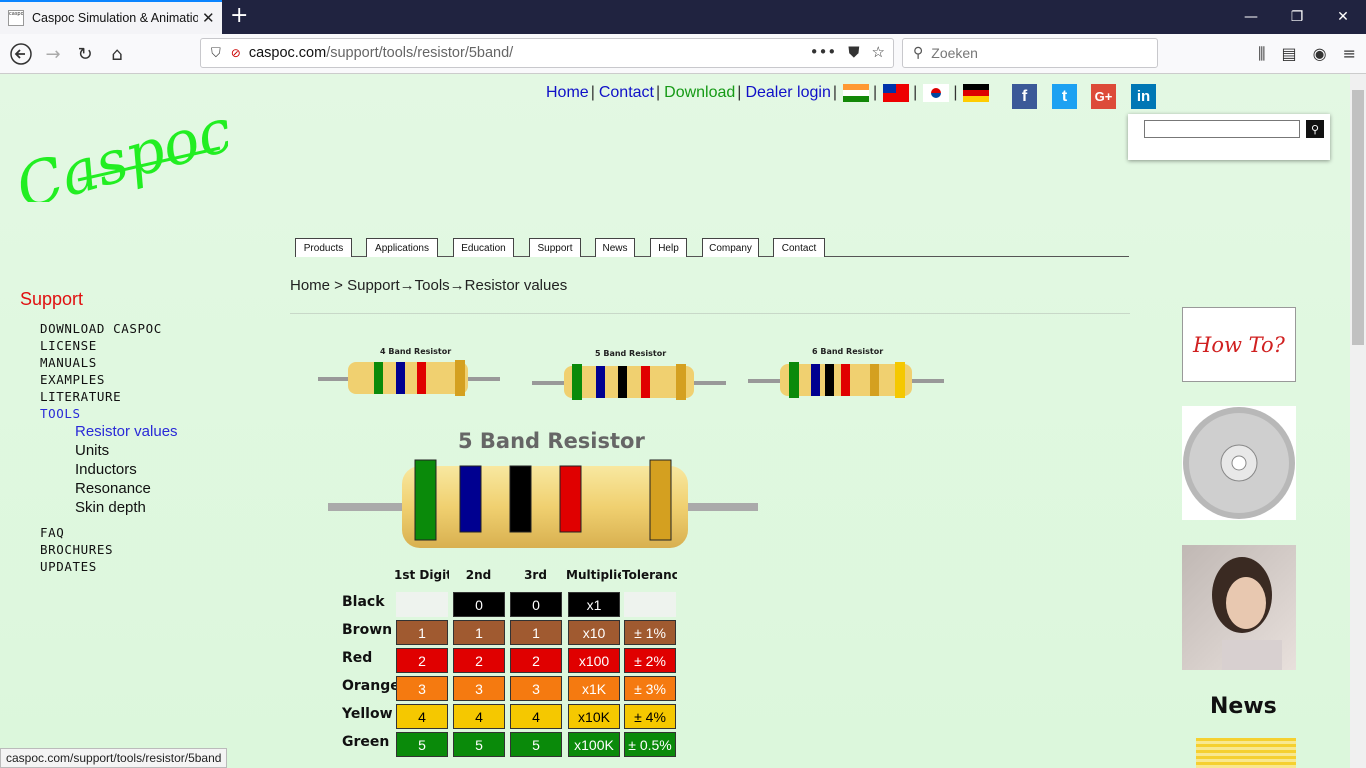  What do you see at coordinates (1358, 421) in the screenshot?
I see `page-scrollbar` at bounding box center [1358, 421].